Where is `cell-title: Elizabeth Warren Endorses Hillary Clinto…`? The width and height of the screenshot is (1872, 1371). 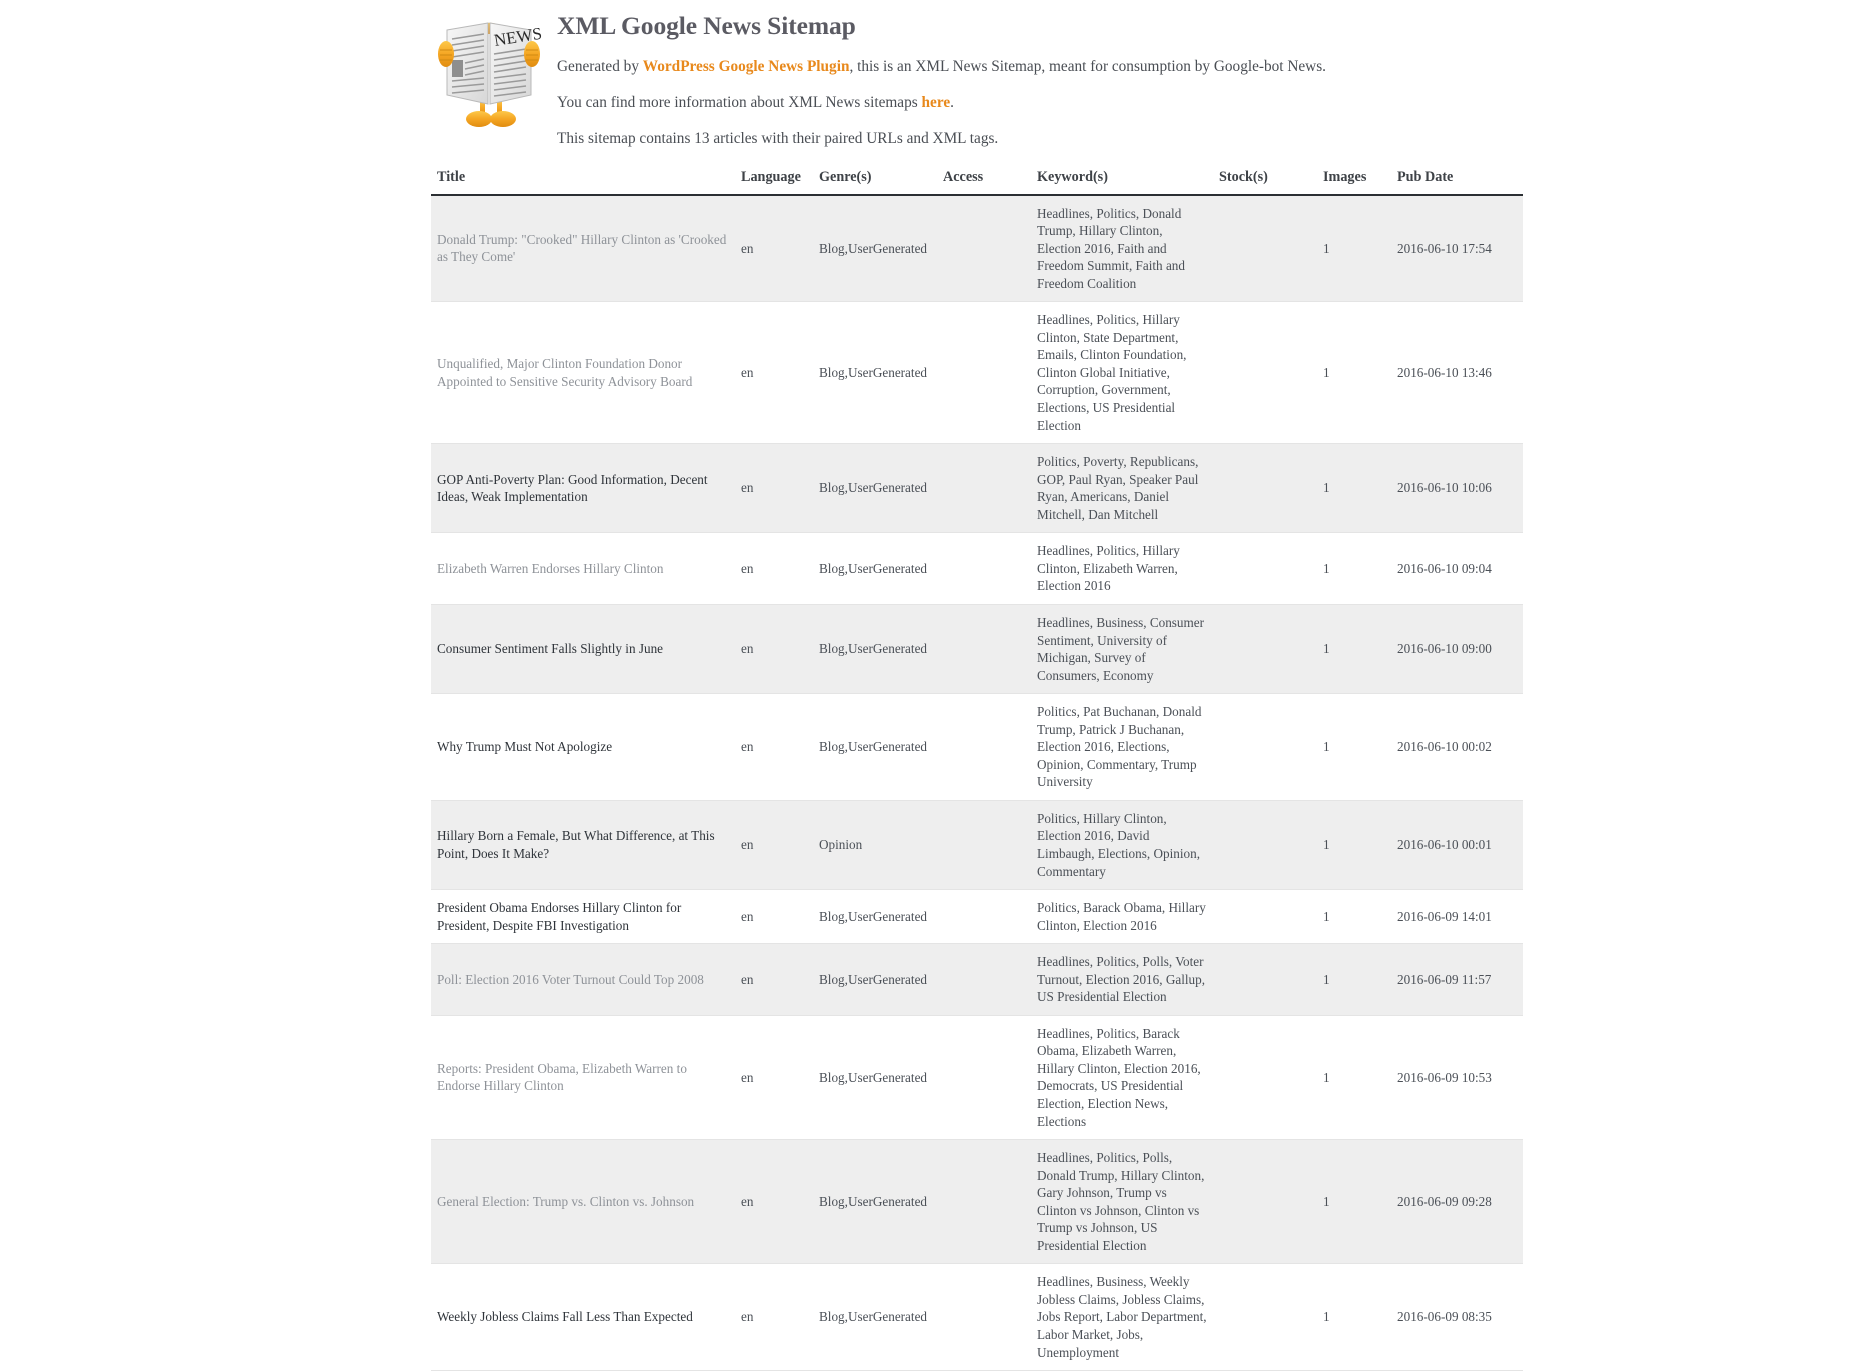 cell-title: Elizabeth Warren Endorses Hillary Clinto… is located at coordinates (583, 568).